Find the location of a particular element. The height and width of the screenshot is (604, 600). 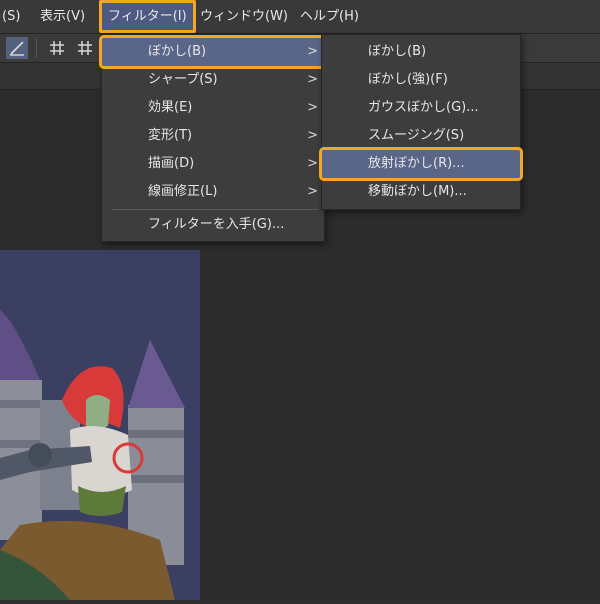

menu-help: ヘルプ(H) is located at coordinates (329, 16).